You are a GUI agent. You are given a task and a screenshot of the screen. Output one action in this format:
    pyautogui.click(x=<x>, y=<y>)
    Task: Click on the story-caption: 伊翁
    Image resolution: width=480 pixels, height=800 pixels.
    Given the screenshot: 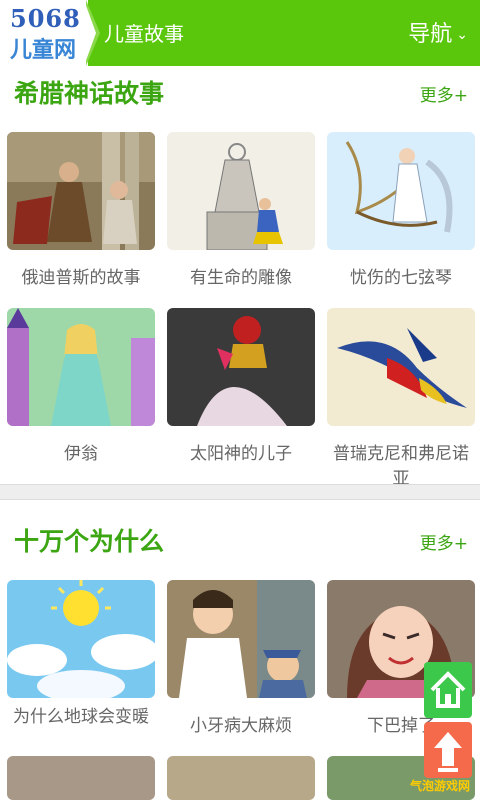 What is the action you would take?
    pyautogui.click(x=81, y=454)
    